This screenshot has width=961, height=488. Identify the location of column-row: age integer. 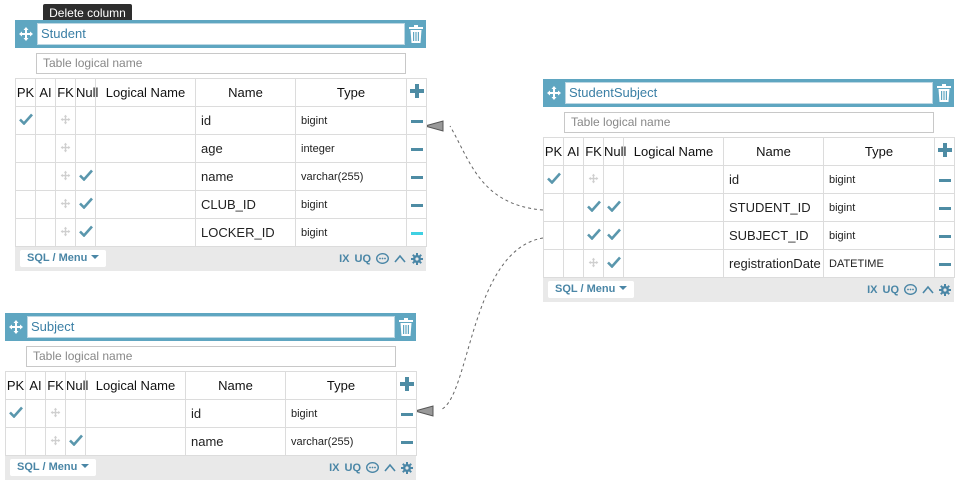
(221, 148).